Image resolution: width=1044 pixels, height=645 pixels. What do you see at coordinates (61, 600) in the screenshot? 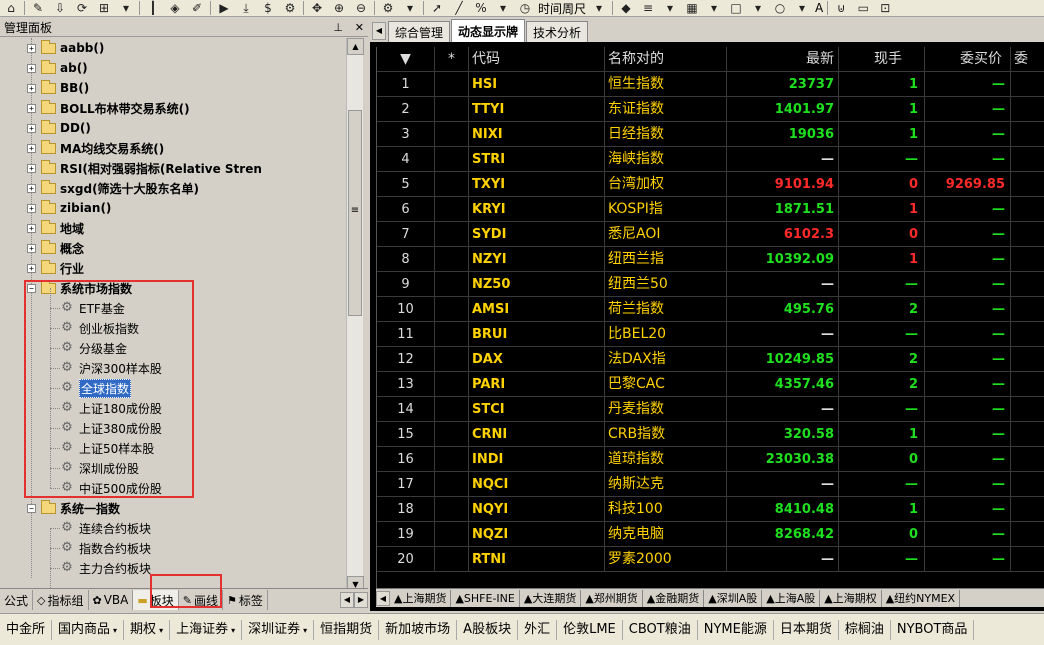
I see `tab-indicator-group: ◇ 指标组` at bounding box center [61, 600].